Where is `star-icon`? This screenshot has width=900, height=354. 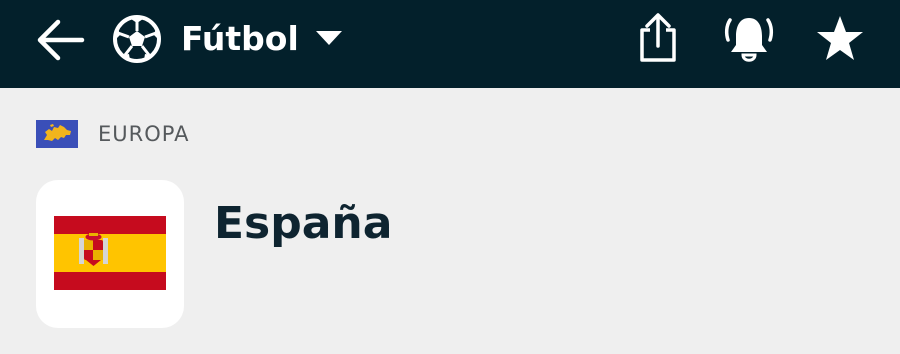
star-icon is located at coordinates (840, 38).